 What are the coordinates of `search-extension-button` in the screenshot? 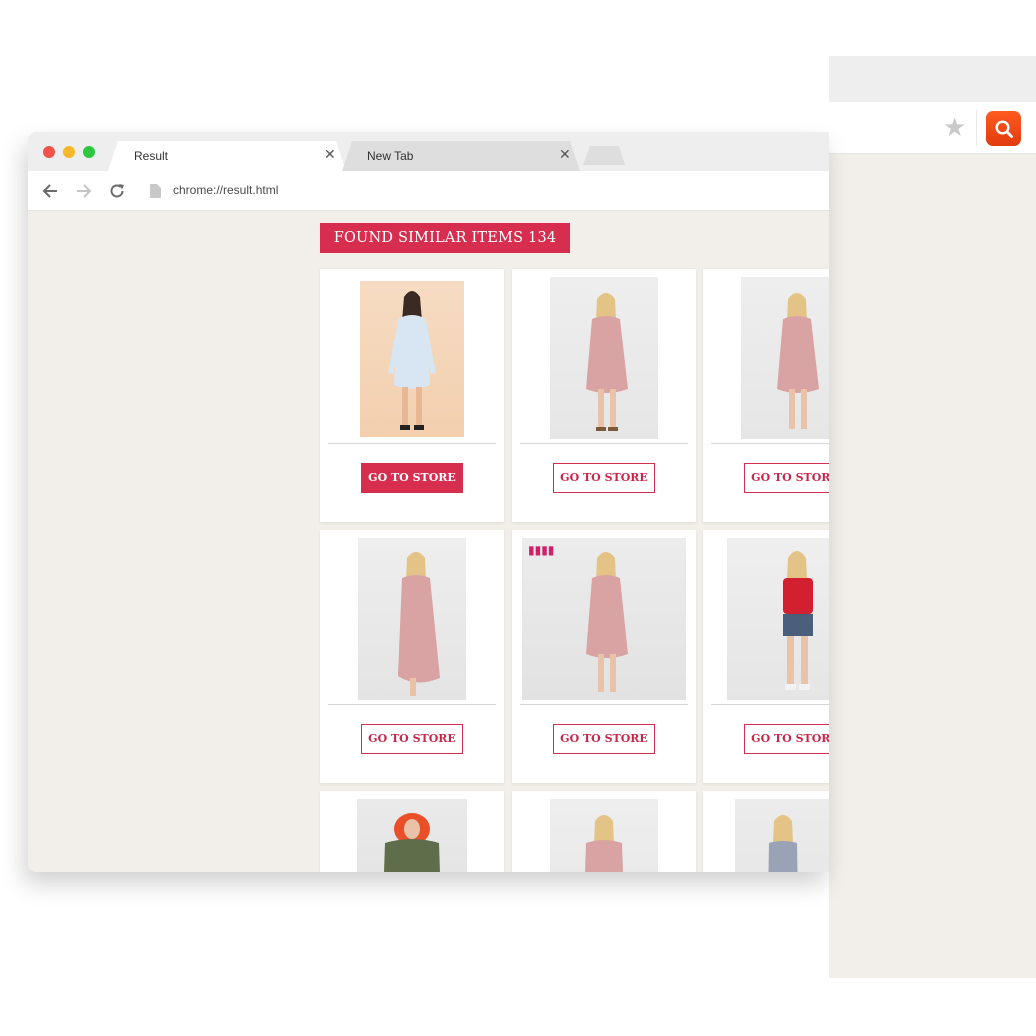 It's located at (1003, 128).